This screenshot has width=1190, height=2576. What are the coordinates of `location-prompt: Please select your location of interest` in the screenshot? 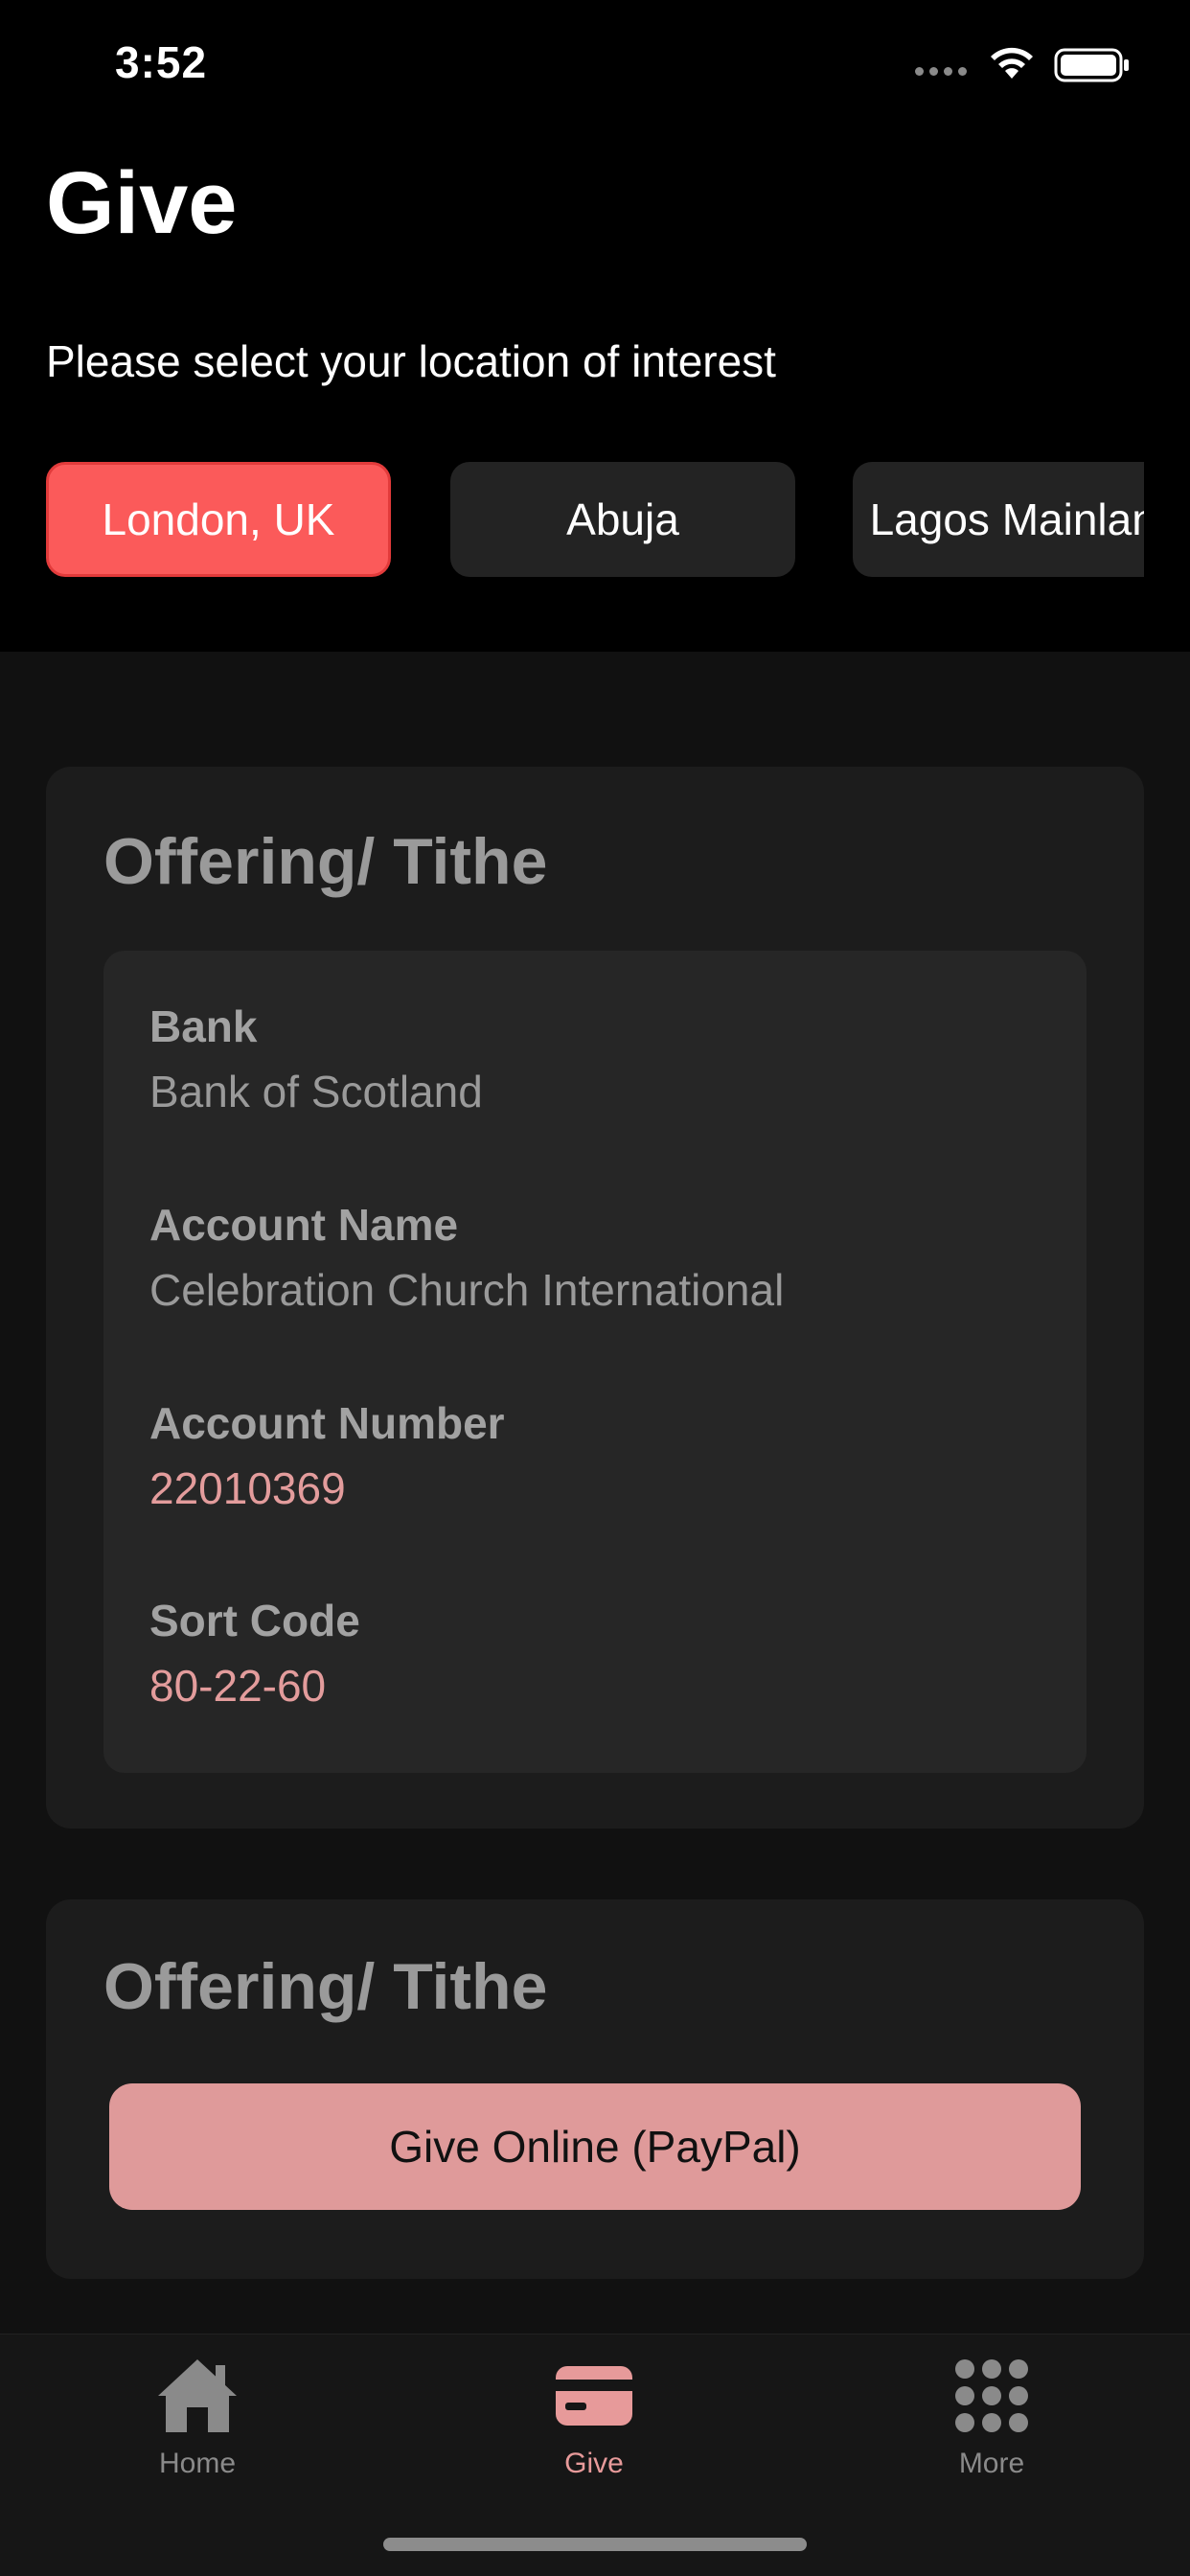 It's located at (411, 361).